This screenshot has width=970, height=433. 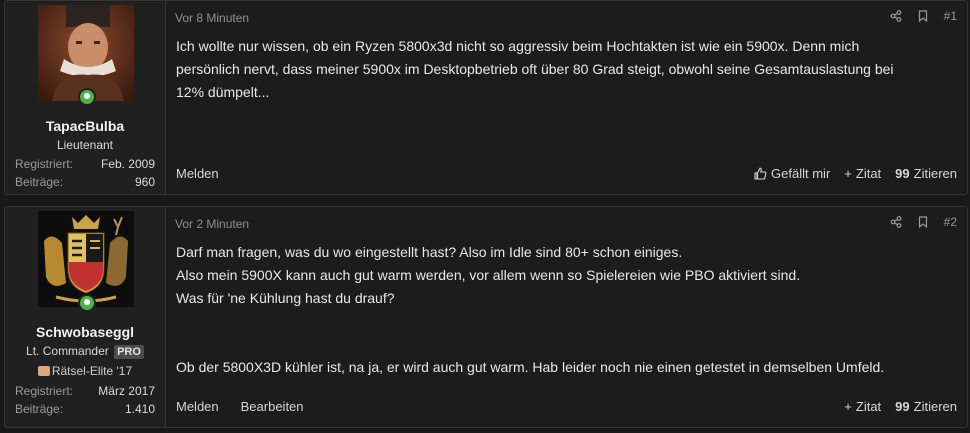 I want to click on user-title-row: Lt. Commander PRO, so click(x=85, y=351).